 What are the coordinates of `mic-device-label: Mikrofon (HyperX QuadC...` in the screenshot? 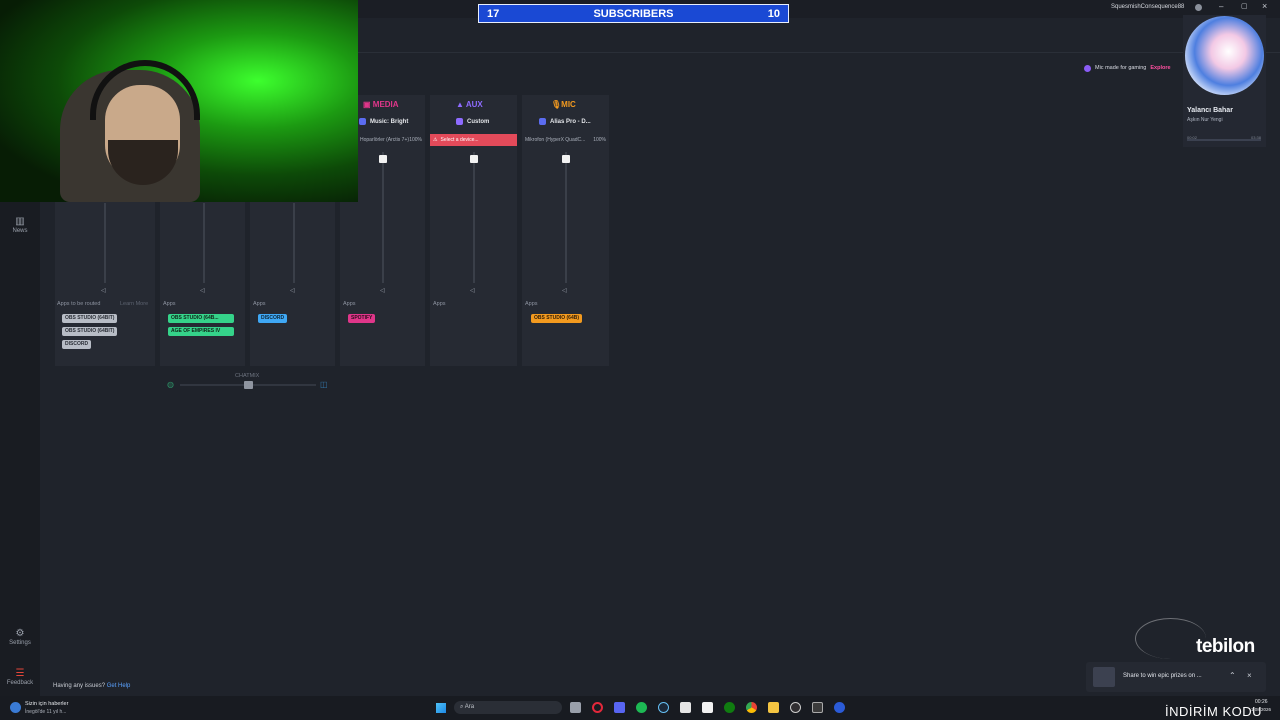 It's located at (555, 140).